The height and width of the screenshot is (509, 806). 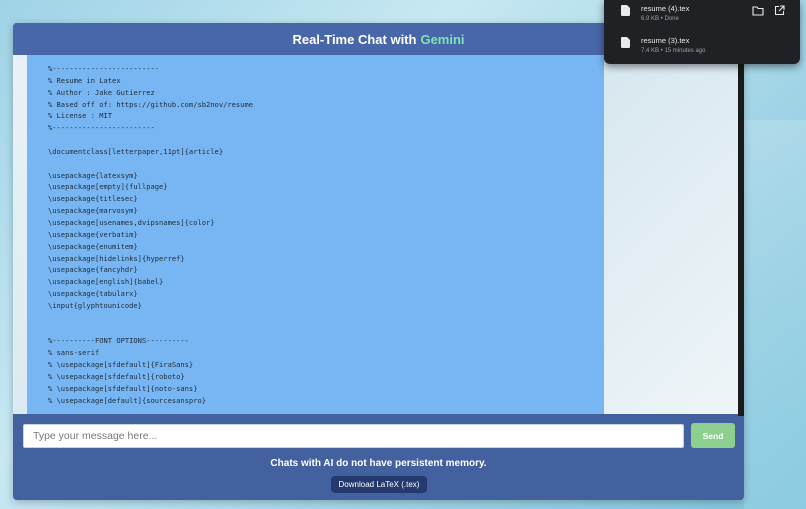 I want to click on composer-row: Send, so click(x=378, y=436).